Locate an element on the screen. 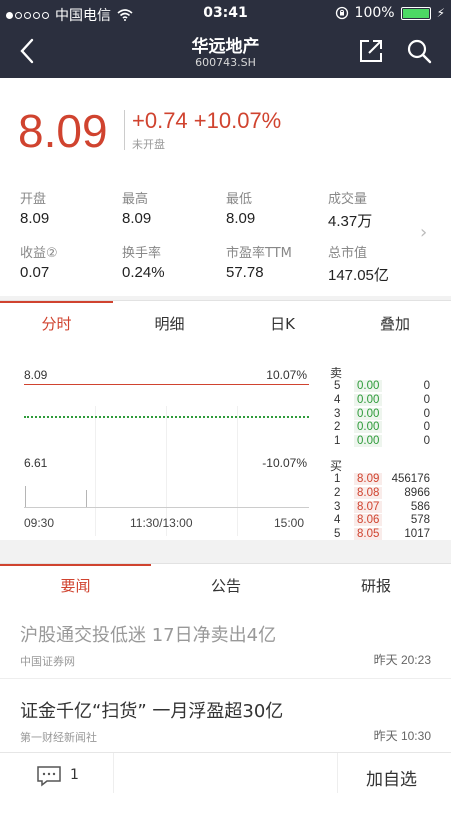  tab-announcements: 公告 is located at coordinates (226, 585).